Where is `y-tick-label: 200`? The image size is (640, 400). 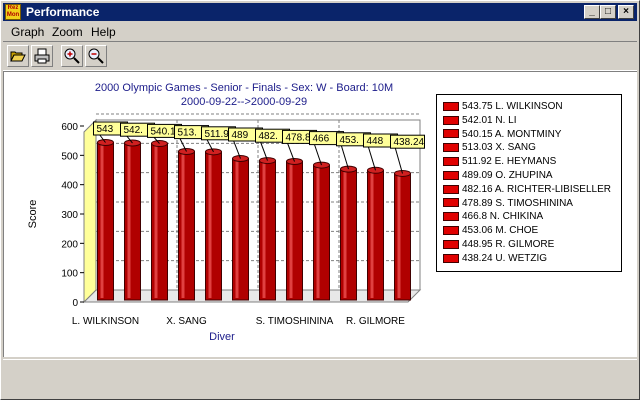 y-tick-label: 200 is located at coordinates (69, 244).